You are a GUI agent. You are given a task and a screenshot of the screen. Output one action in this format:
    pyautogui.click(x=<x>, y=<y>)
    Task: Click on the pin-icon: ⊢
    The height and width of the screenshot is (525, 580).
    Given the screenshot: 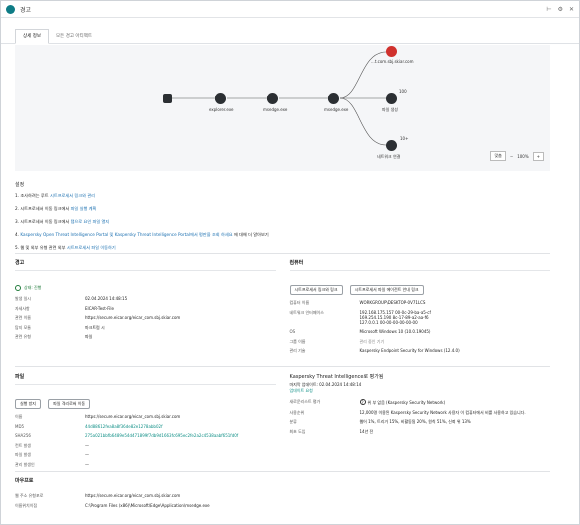 What is the action you would take?
    pyautogui.click(x=548, y=9)
    